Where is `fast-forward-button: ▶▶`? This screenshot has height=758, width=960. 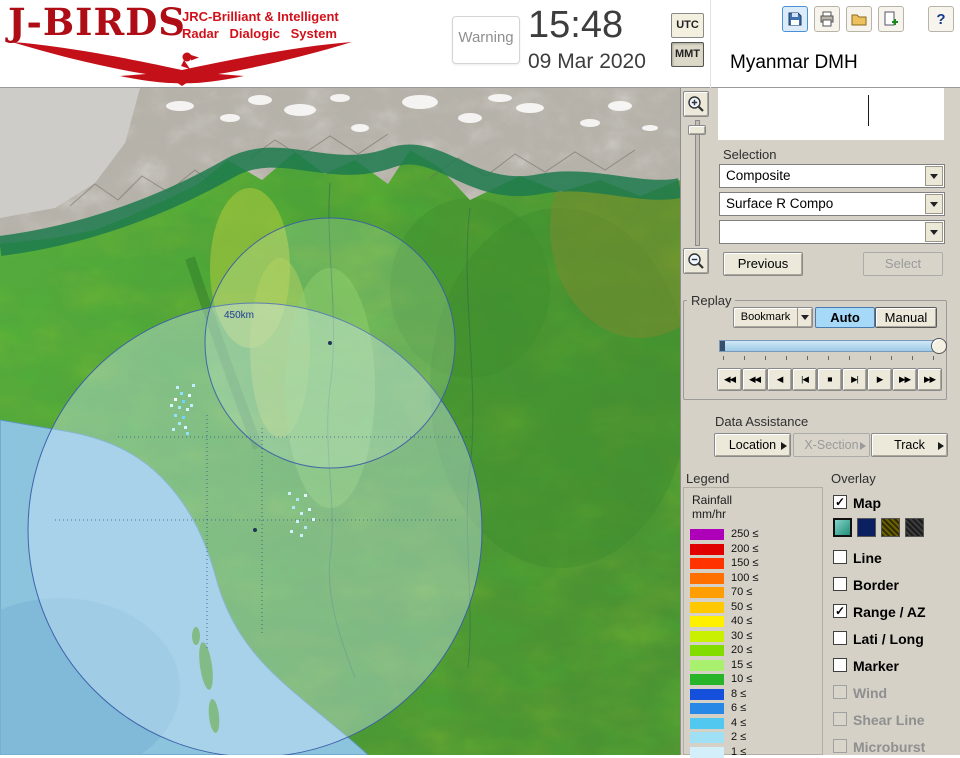 fast-forward-button: ▶▶ is located at coordinates (904, 379).